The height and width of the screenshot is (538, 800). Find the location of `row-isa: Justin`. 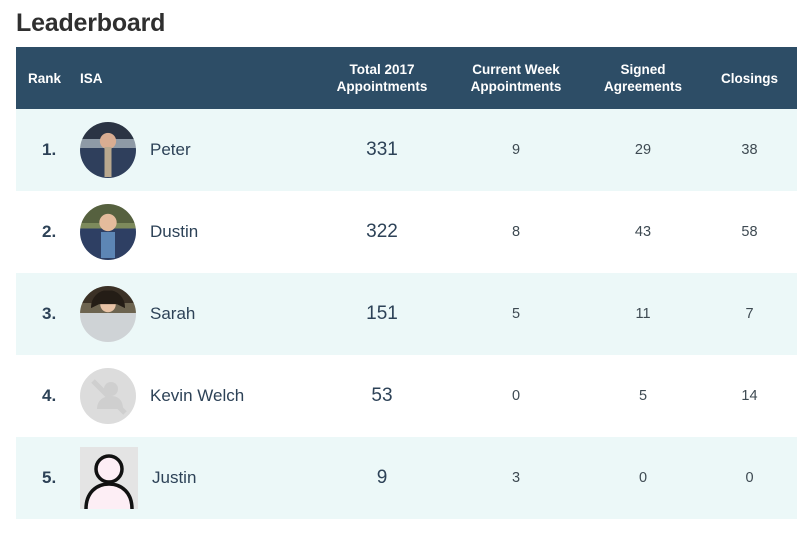

row-isa: Justin is located at coordinates (198, 478).